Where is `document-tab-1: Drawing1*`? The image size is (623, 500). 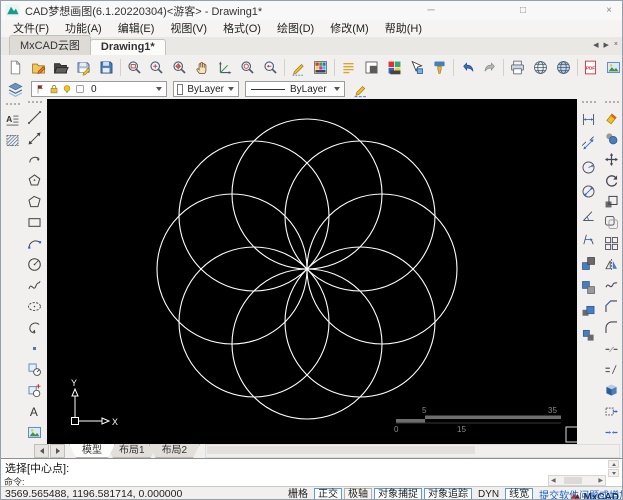 document-tab-1: Drawing1* is located at coordinates (127, 47).